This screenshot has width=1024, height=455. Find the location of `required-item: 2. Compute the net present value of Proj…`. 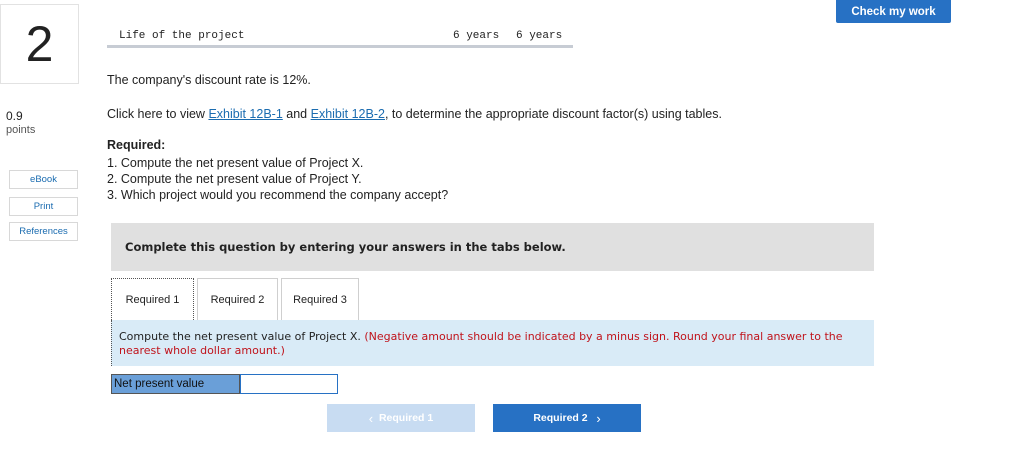

required-item: 2. Compute the net present value of Proj… is located at coordinates (234, 179).